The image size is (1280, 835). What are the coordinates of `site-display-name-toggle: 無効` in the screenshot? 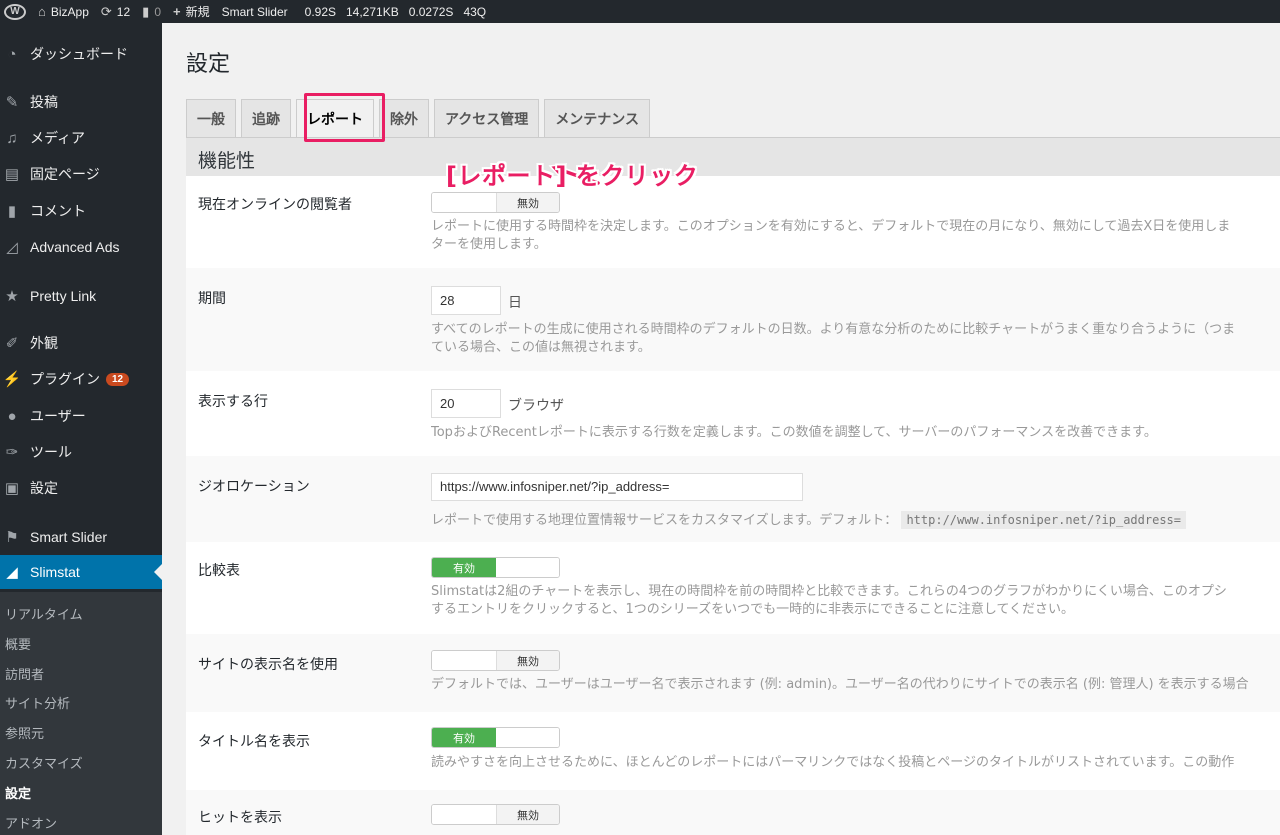 It's located at (495, 660).